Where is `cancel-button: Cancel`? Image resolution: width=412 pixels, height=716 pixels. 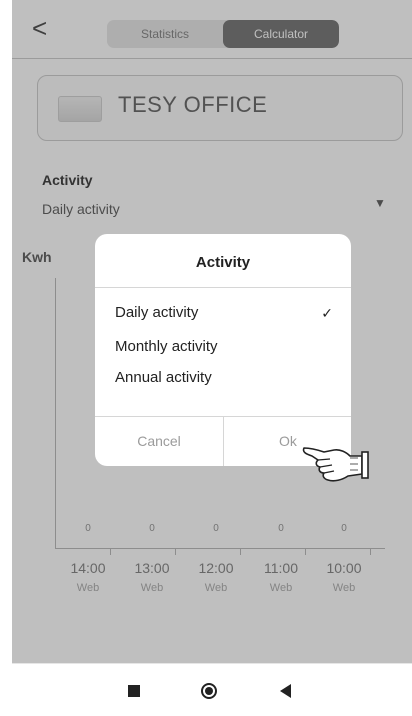 cancel-button: Cancel is located at coordinates (159, 441).